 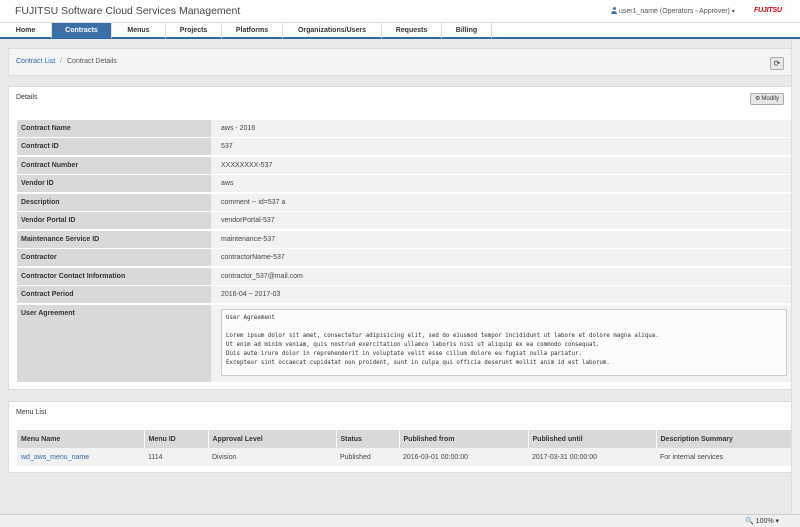 I want to click on table-cell: 2017-03-31 00:00:00, so click(x=592, y=457).